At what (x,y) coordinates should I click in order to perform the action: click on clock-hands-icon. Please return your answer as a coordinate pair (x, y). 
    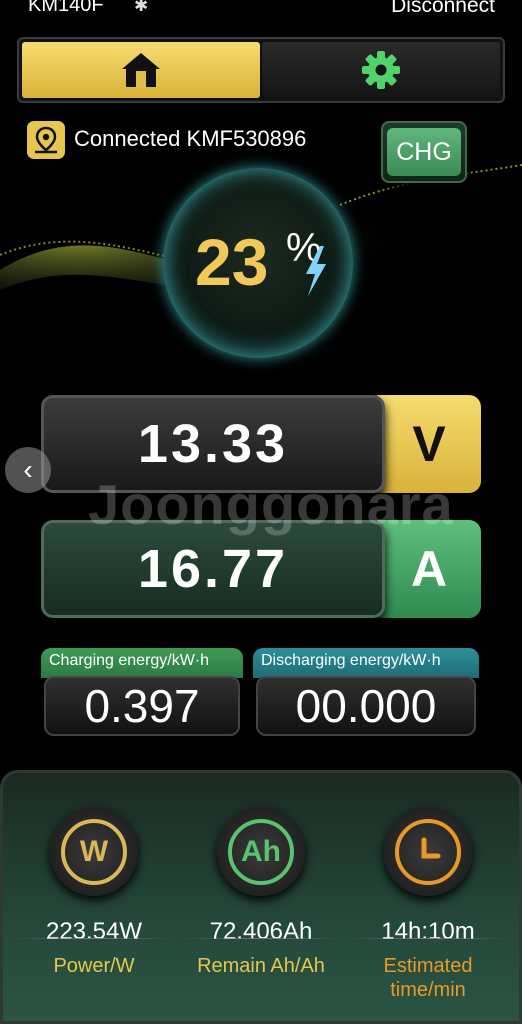
    Looking at the image, I should click on (431, 848).